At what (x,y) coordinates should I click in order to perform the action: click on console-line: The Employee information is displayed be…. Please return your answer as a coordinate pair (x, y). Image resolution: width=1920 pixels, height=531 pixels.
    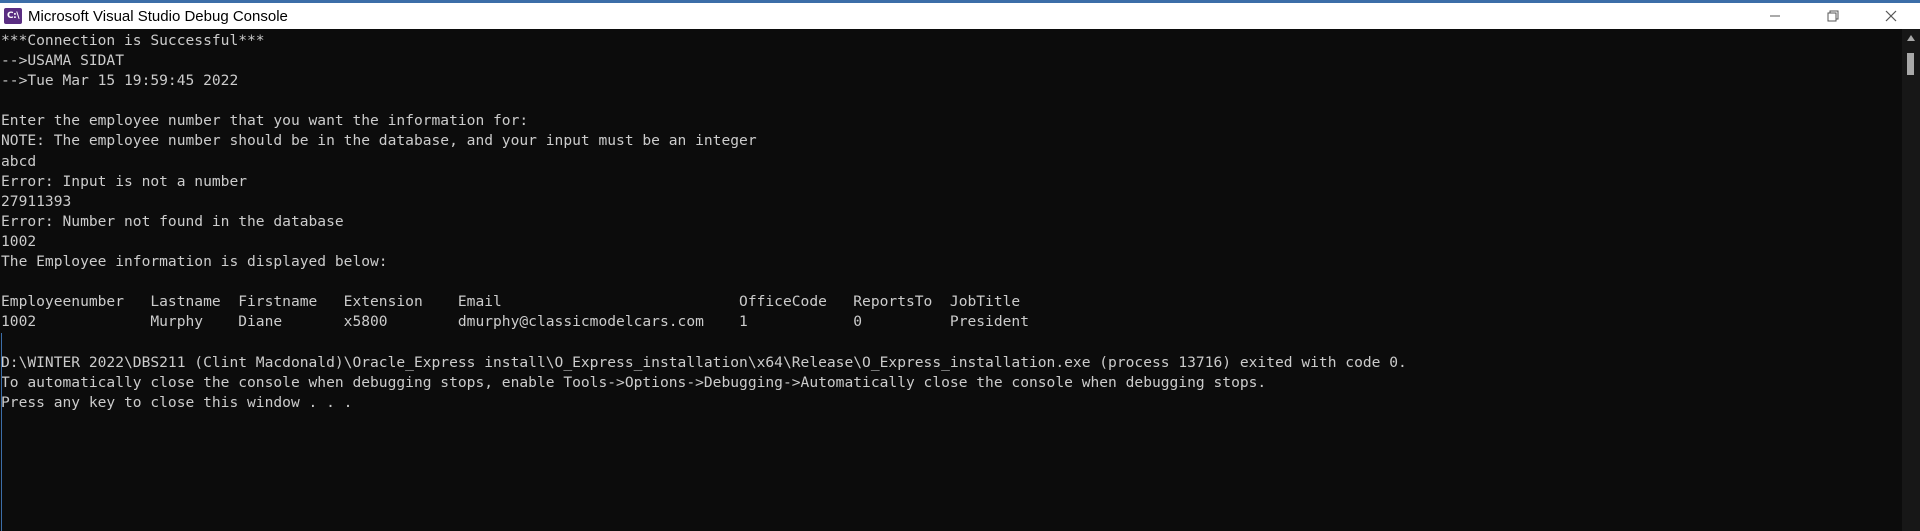
    Looking at the image, I should click on (194, 262).